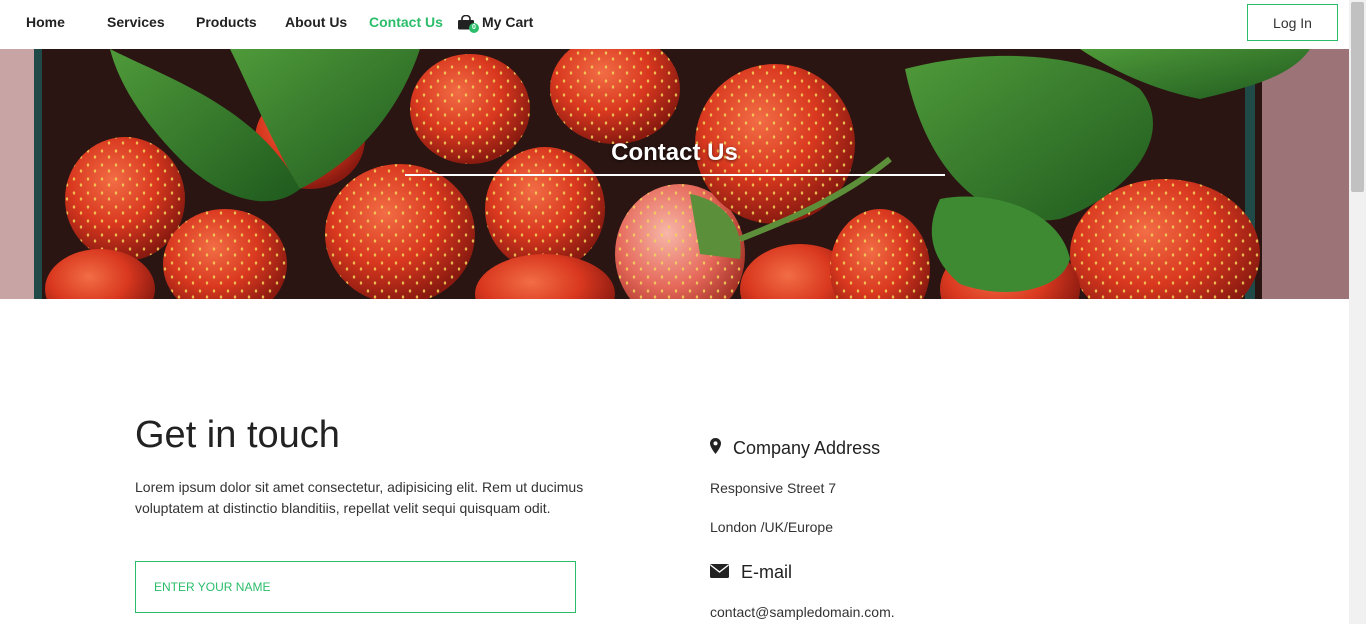  What do you see at coordinates (474, 27) in the screenshot?
I see `cart-count-badge: 0` at bounding box center [474, 27].